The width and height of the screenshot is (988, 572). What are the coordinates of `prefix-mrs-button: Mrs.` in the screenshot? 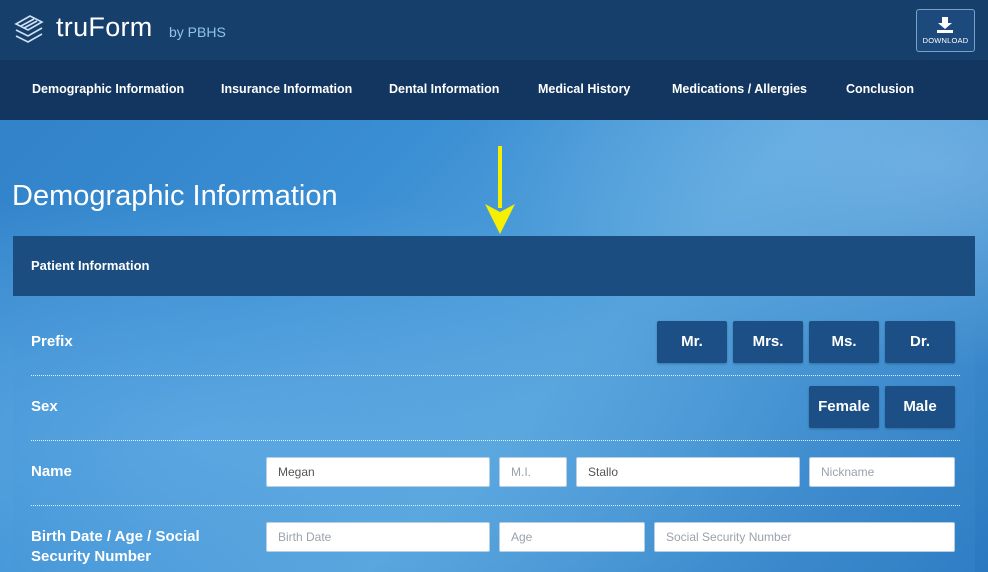 It's located at (768, 342).